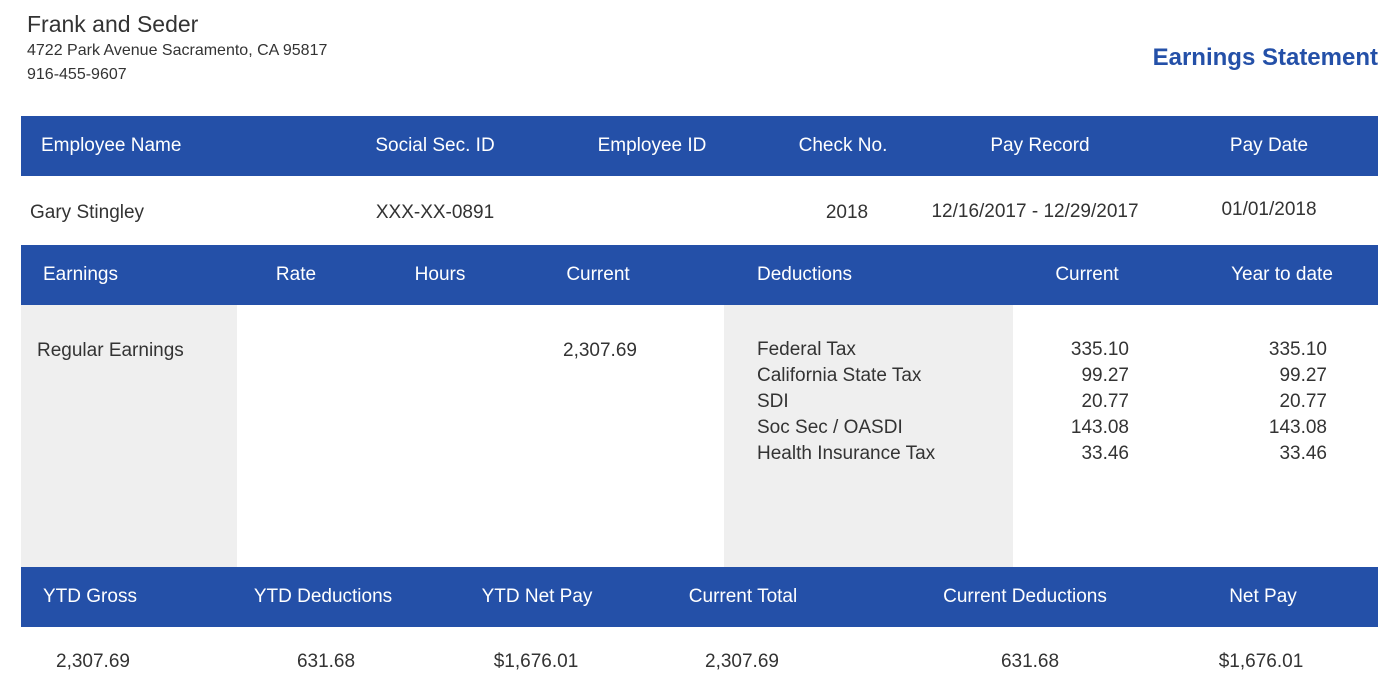  Describe the element at coordinates (1297, 349) in the screenshot. I see `deduction-ytd: 335.10` at that location.